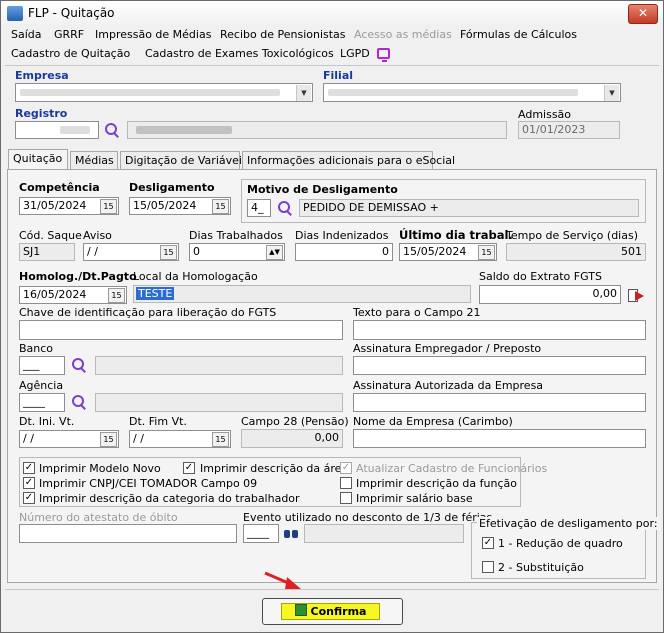 The image size is (664, 633). What do you see at coordinates (181, 330) in the screenshot?
I see `chave-fgts-input` at bounding box center [181, 330].